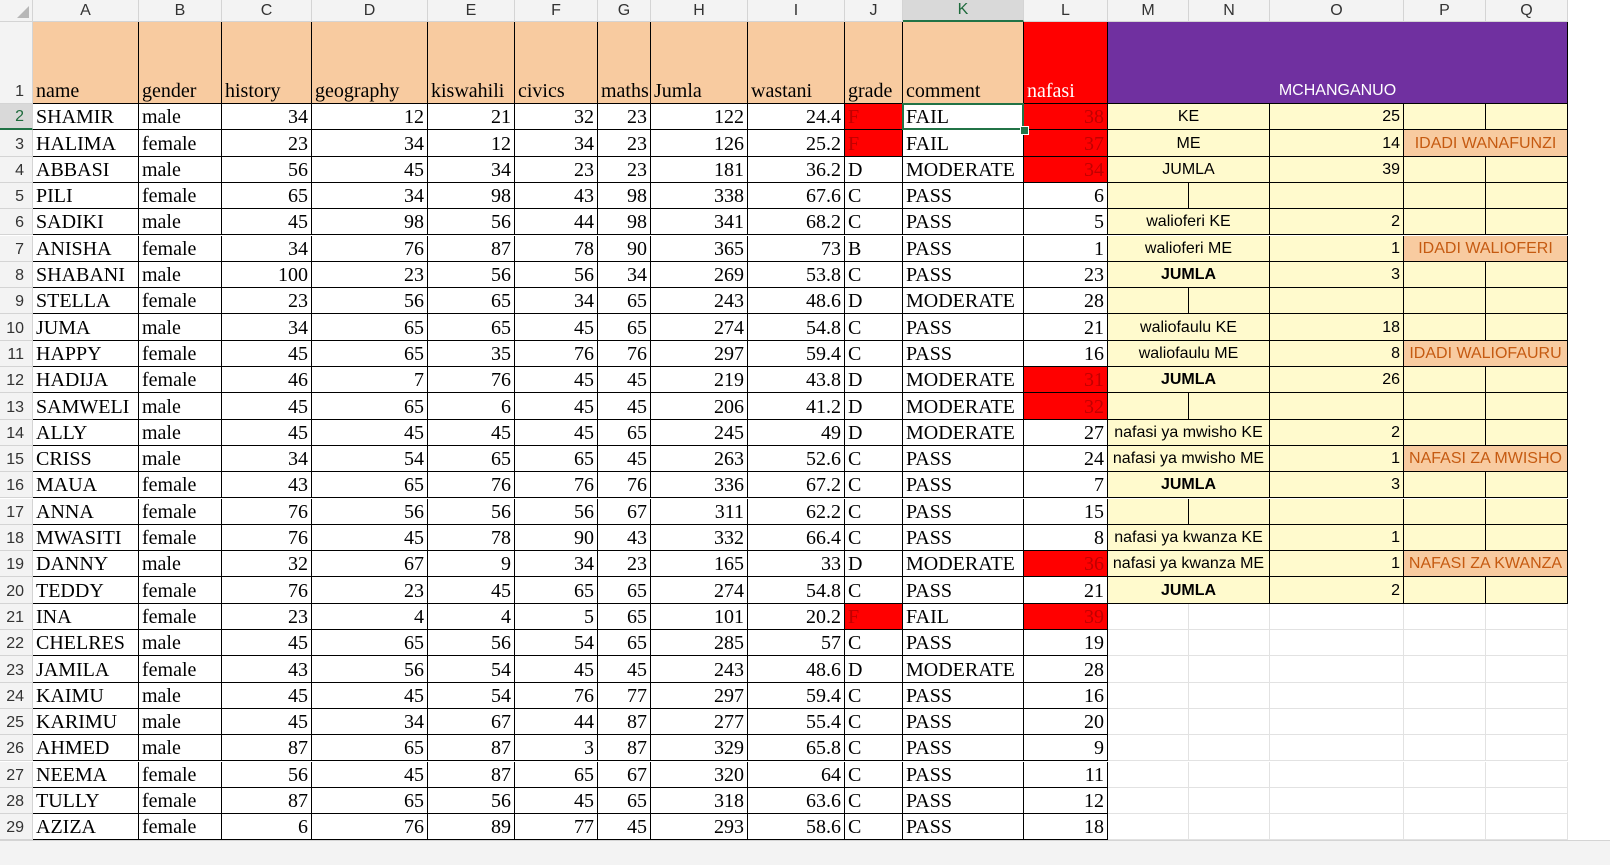 This screenshot has height=865, width=1610. Describe the element at coordinates (796, 275) in the screenshot. I see `cell-wastani: 53.8` at that location.